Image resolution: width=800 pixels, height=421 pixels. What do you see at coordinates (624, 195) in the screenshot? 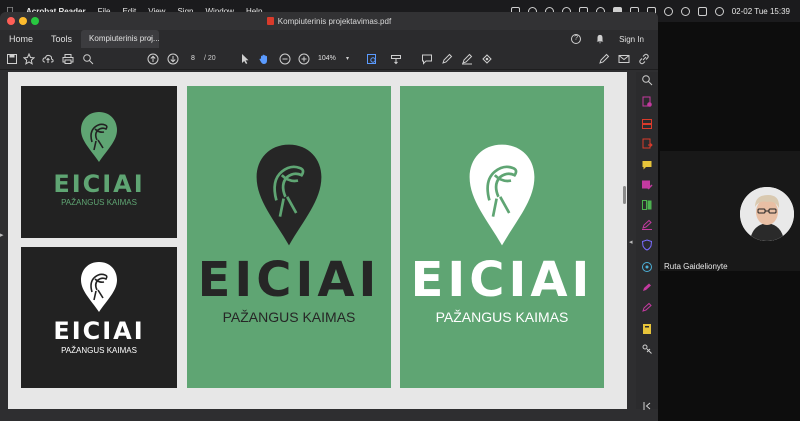
I see `vertical-scrollbar-thumb` at bounding box center [624, 195].